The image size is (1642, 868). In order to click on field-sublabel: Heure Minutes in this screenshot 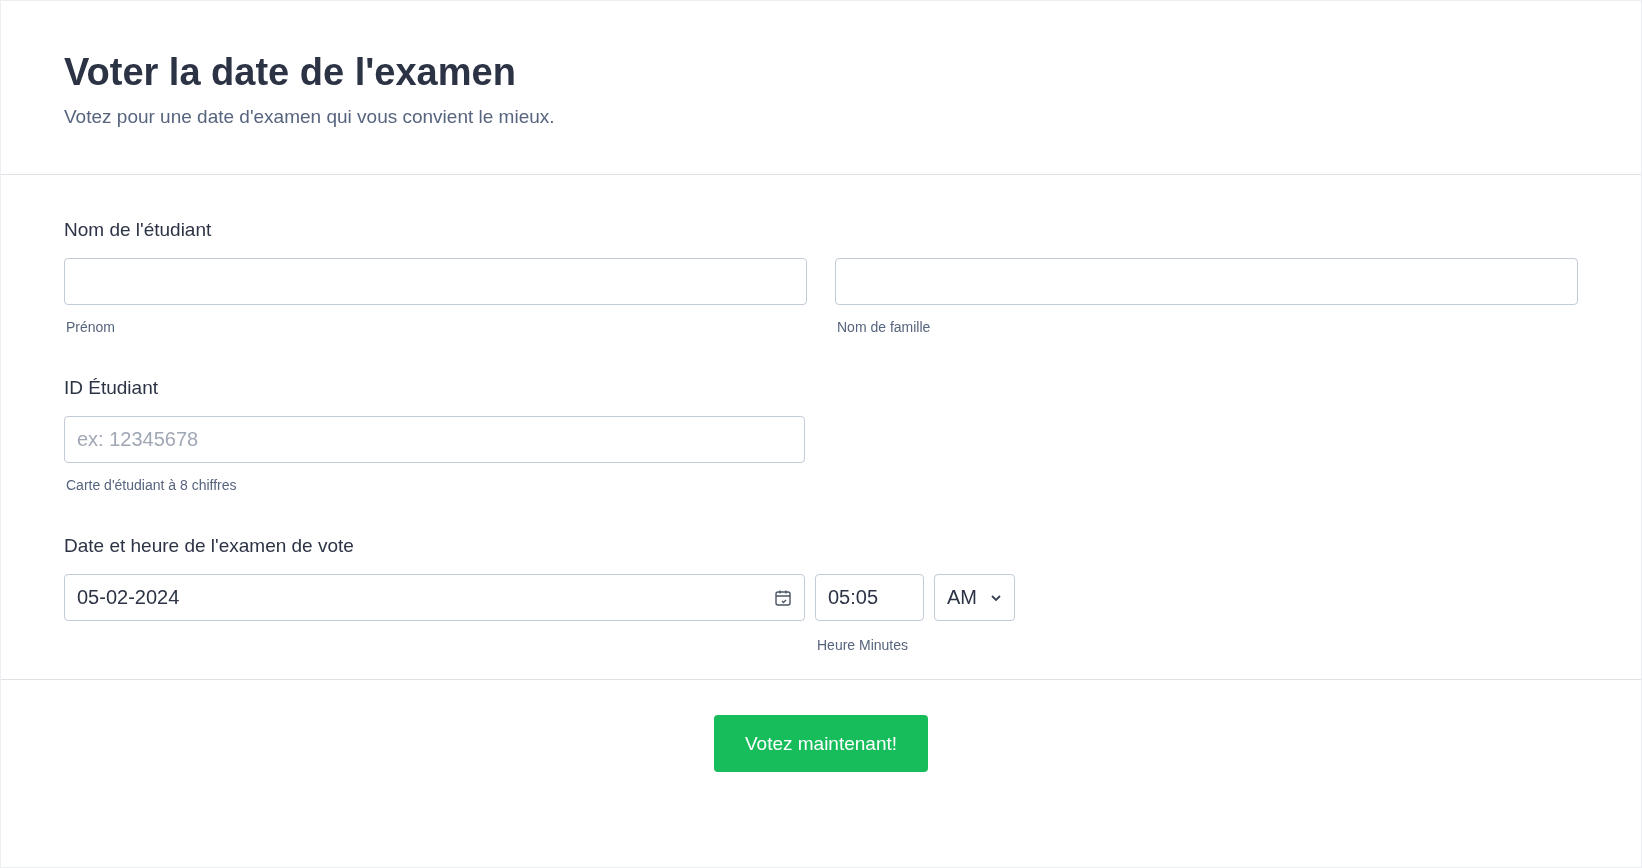, I will do `click(863, 645)`.